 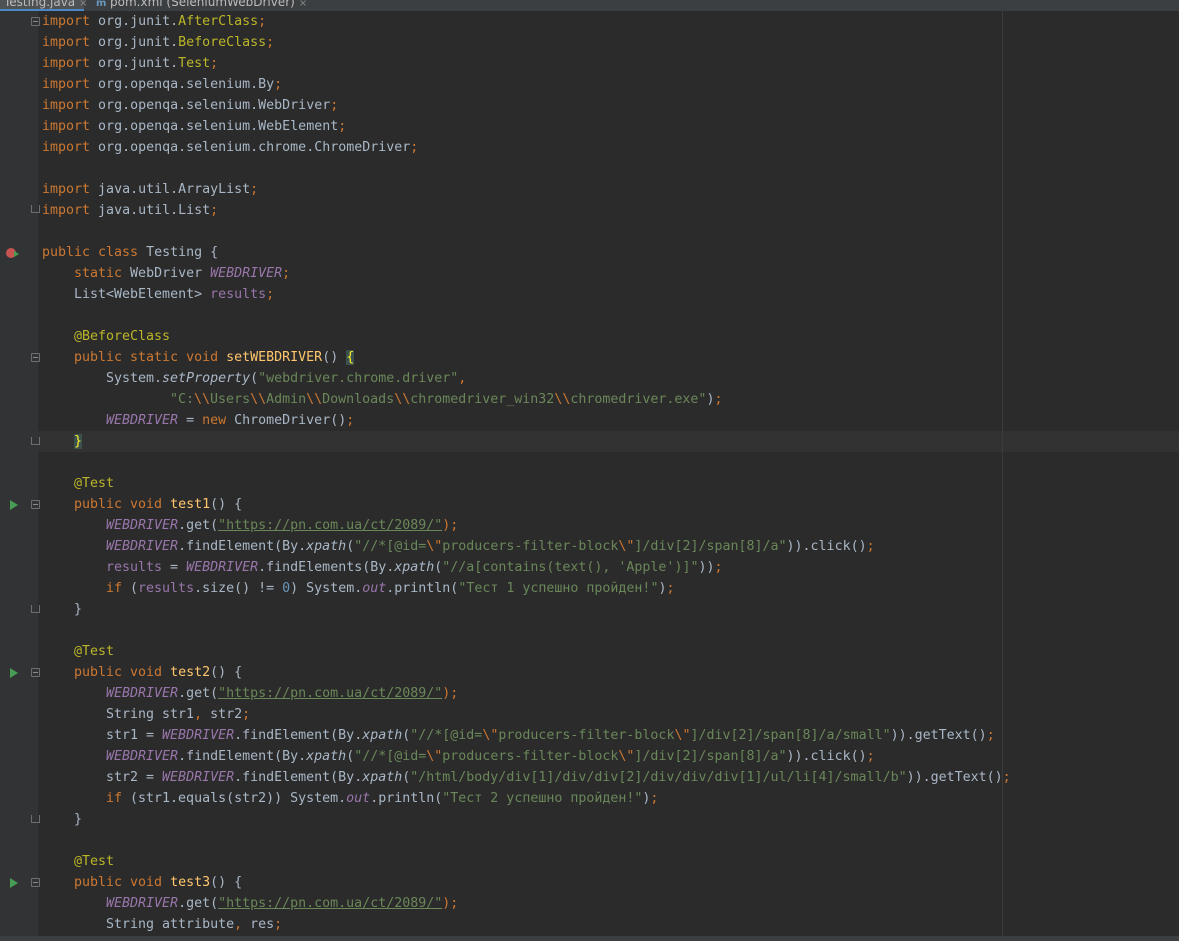 What do you see at coordinates (182, 273) in the screenshot?
I see `code-line-field: static WebDriver WEBDRIVER;` at bounding box center [182, 273].